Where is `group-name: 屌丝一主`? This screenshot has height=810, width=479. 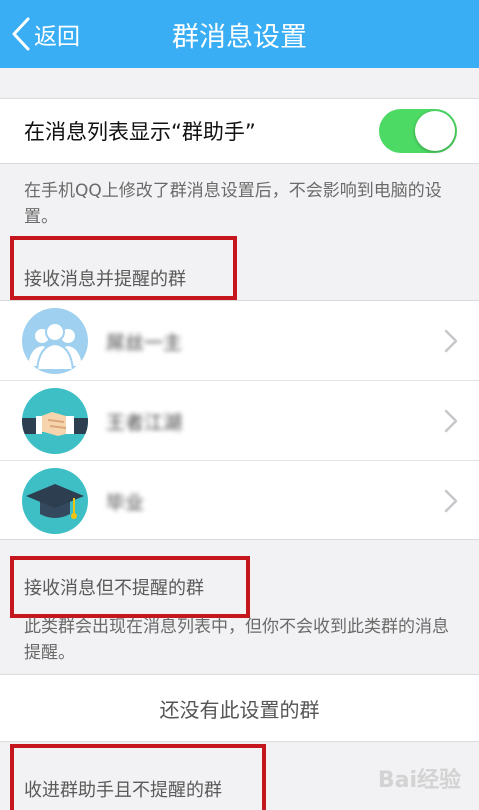
group-name: 屌丝一主 is located at coordinates (144, 342).